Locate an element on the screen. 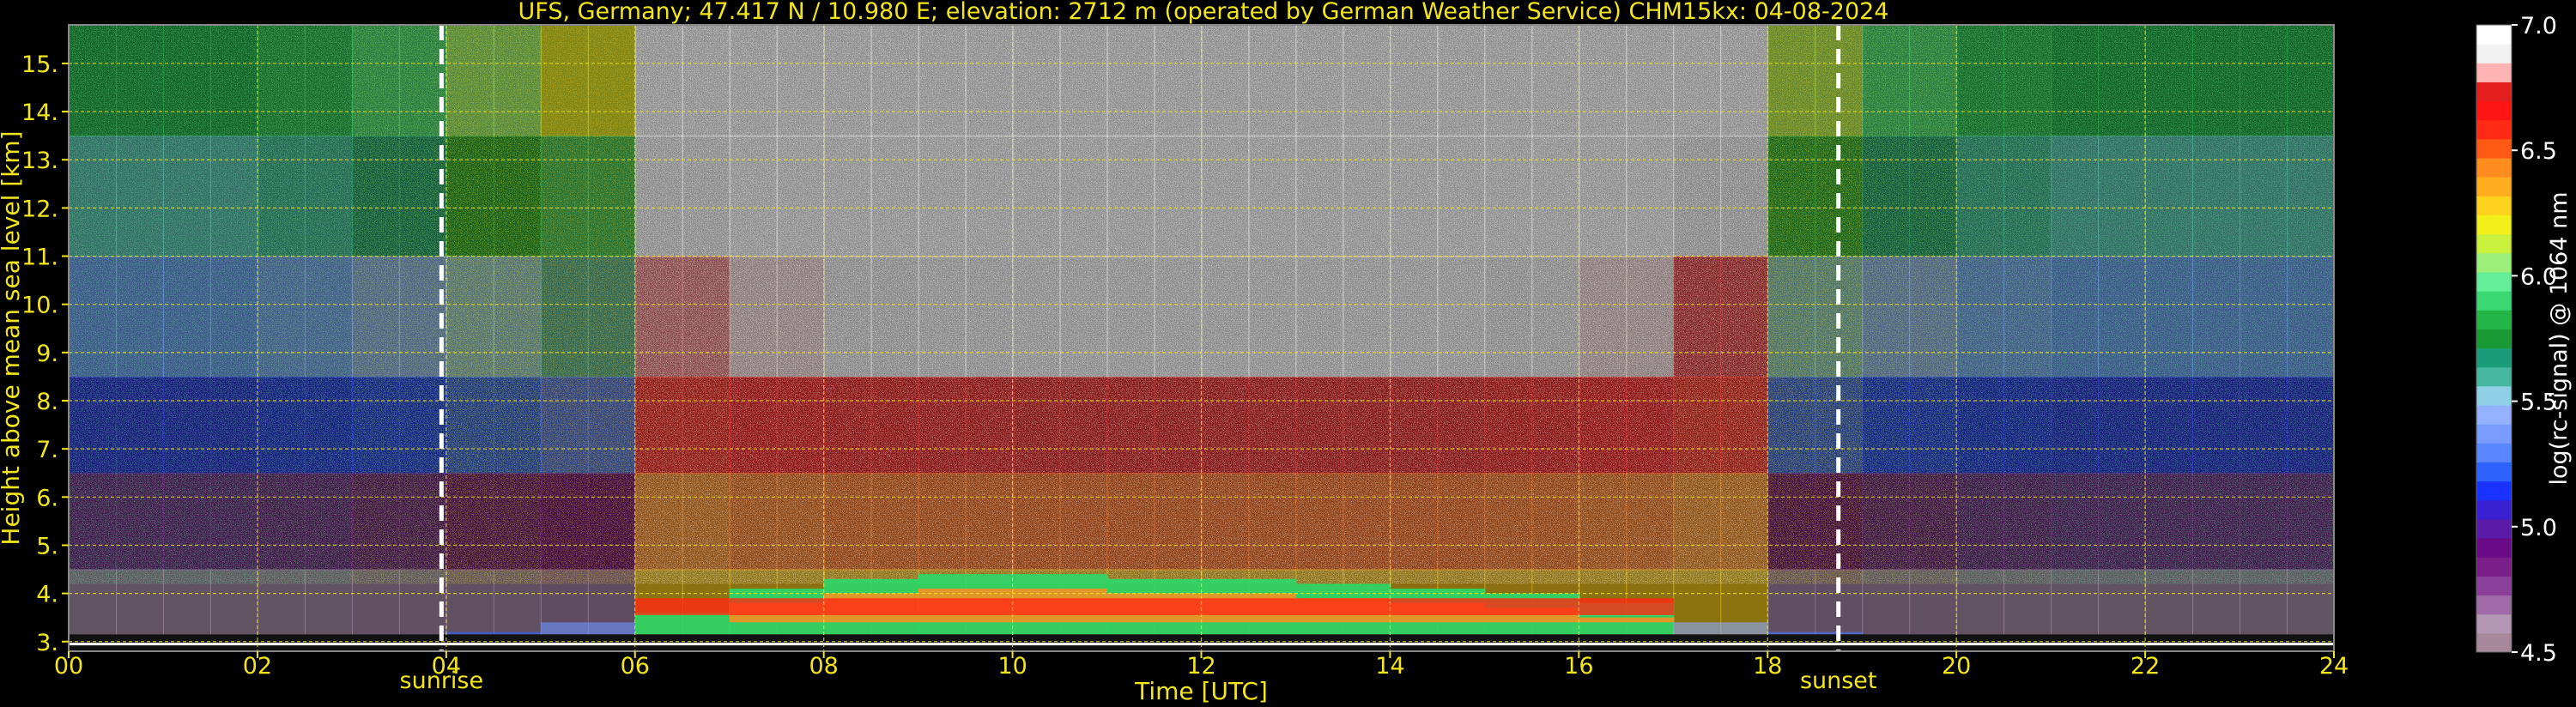 The image size is (2576, 707). x-tick-label: 14 is located at coordinates (1389, 666).